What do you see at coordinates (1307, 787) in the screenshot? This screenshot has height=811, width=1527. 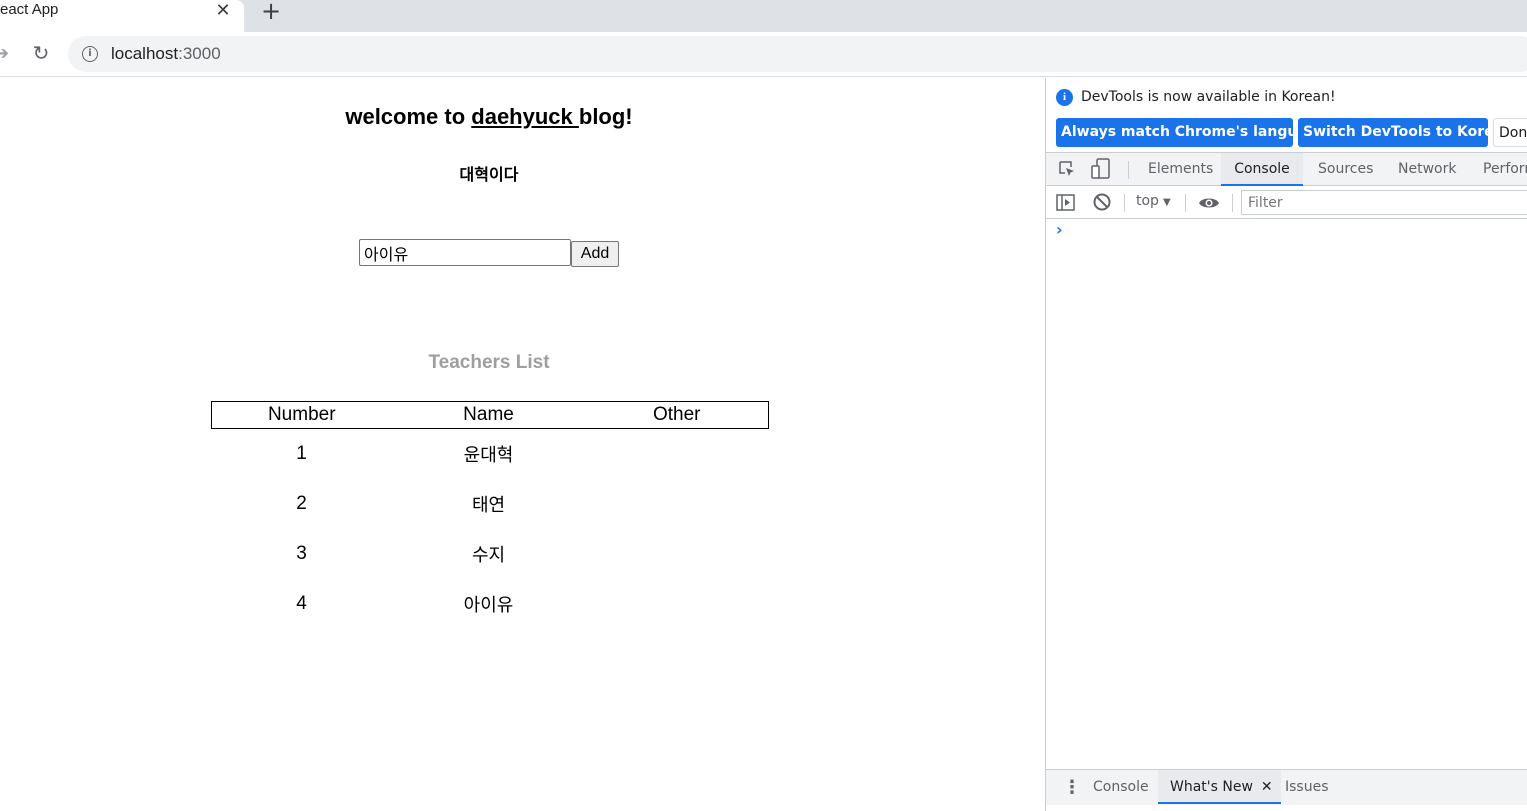 I see `drawer-tab-issues: Issues` at bounding box center [1307, 787].